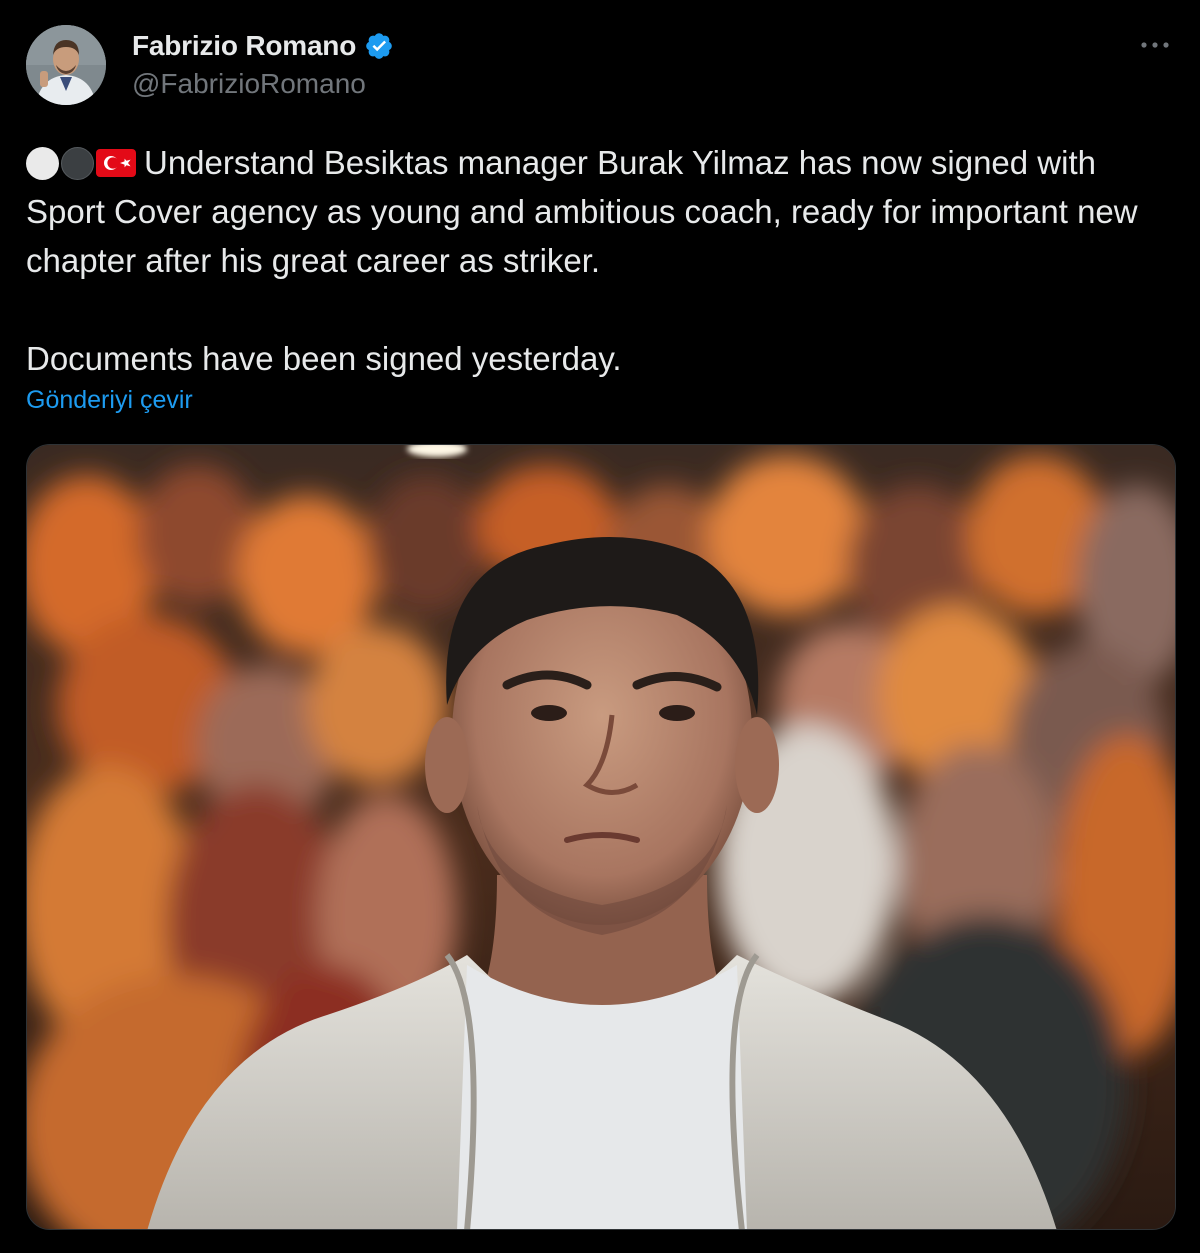 This screenshot has height=1253, width=1200. I want to click on author-name-row: Fabrizio Romano, so click(263, 46).